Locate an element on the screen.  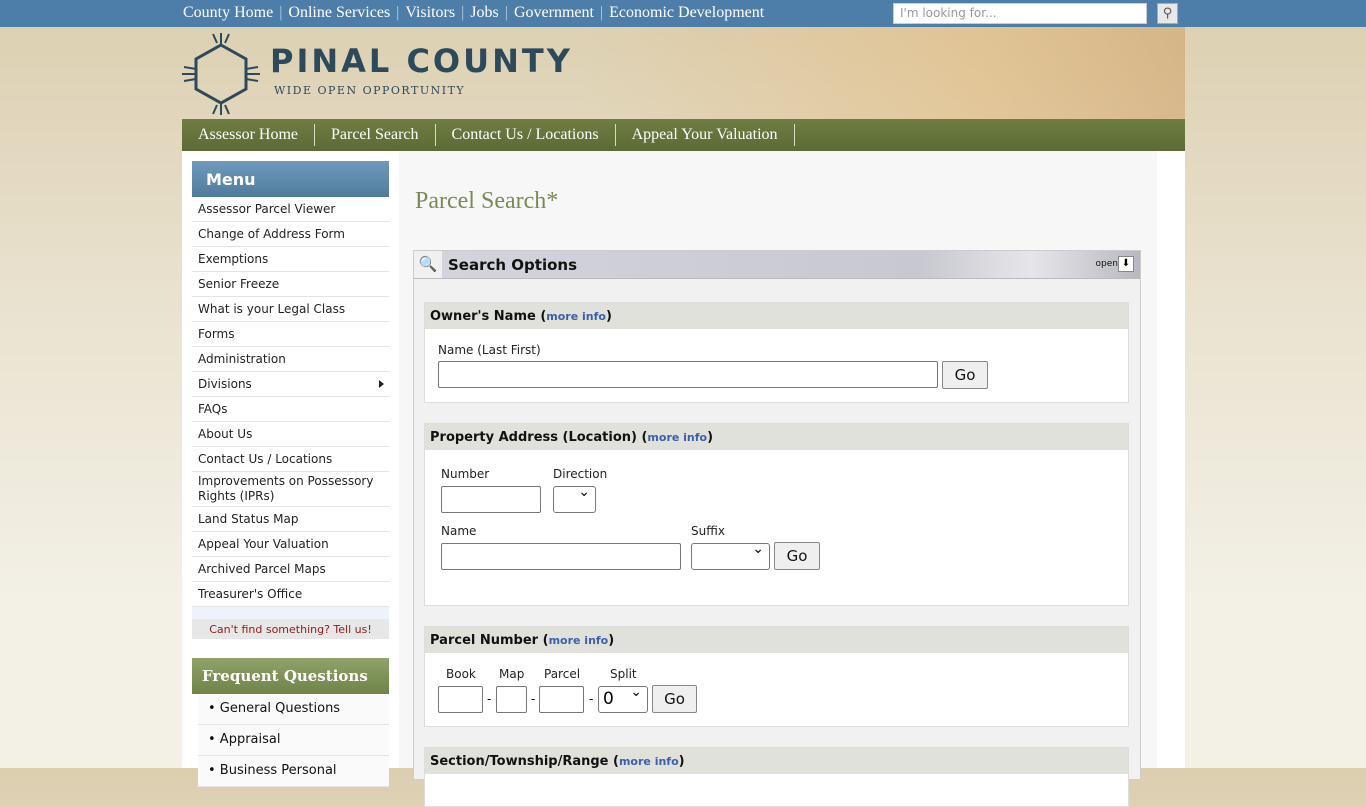
brand-name: PINAL COUNTY is located at coordinates (421, 61).